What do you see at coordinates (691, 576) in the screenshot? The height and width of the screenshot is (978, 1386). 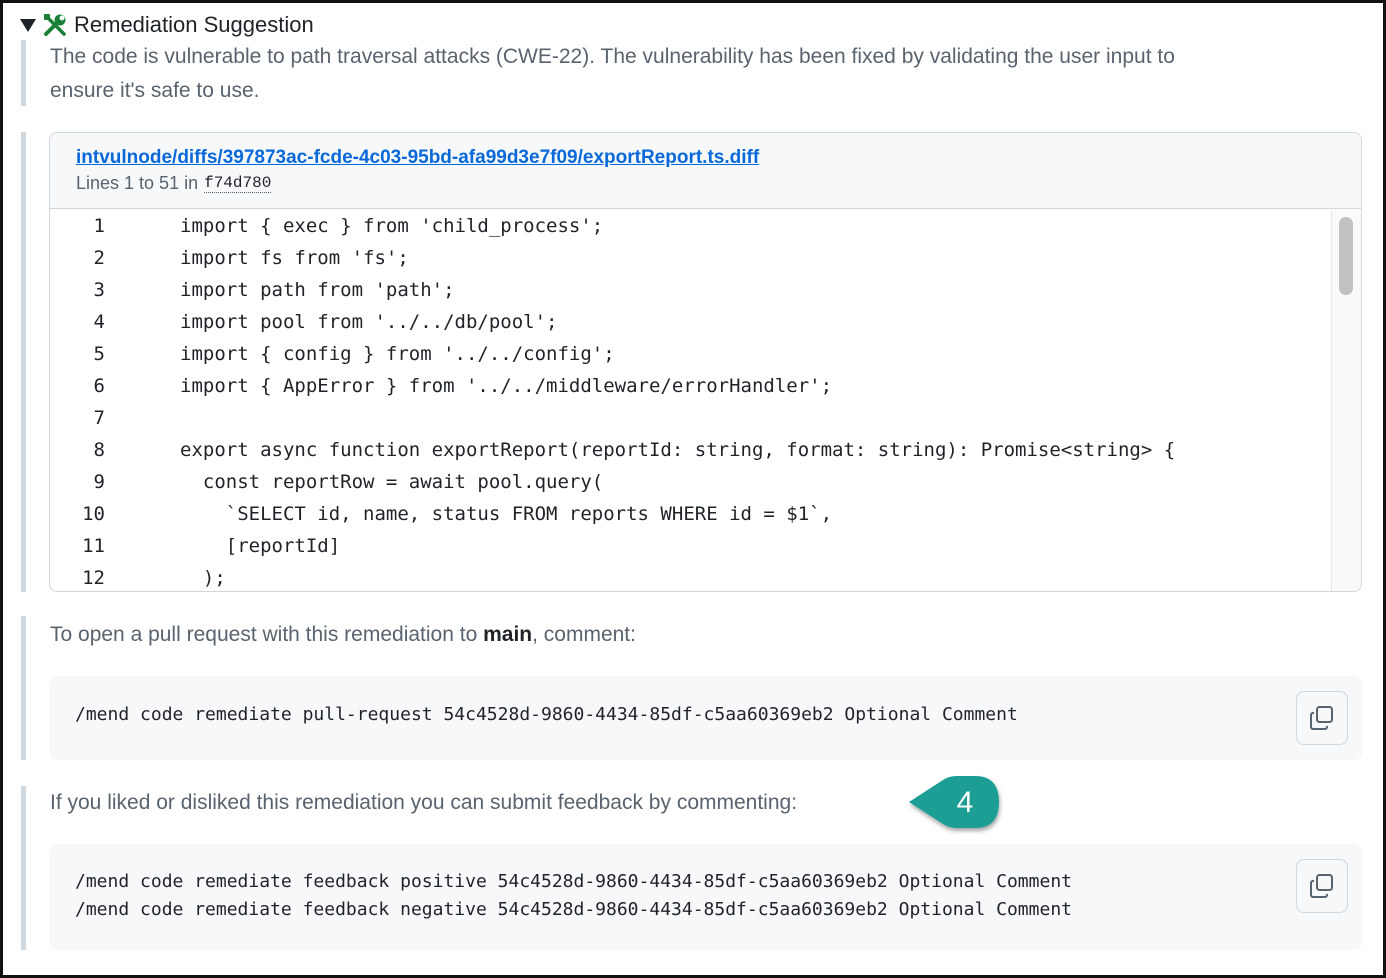 I see `code-line: 12 );` at bounding box center [691, 576].